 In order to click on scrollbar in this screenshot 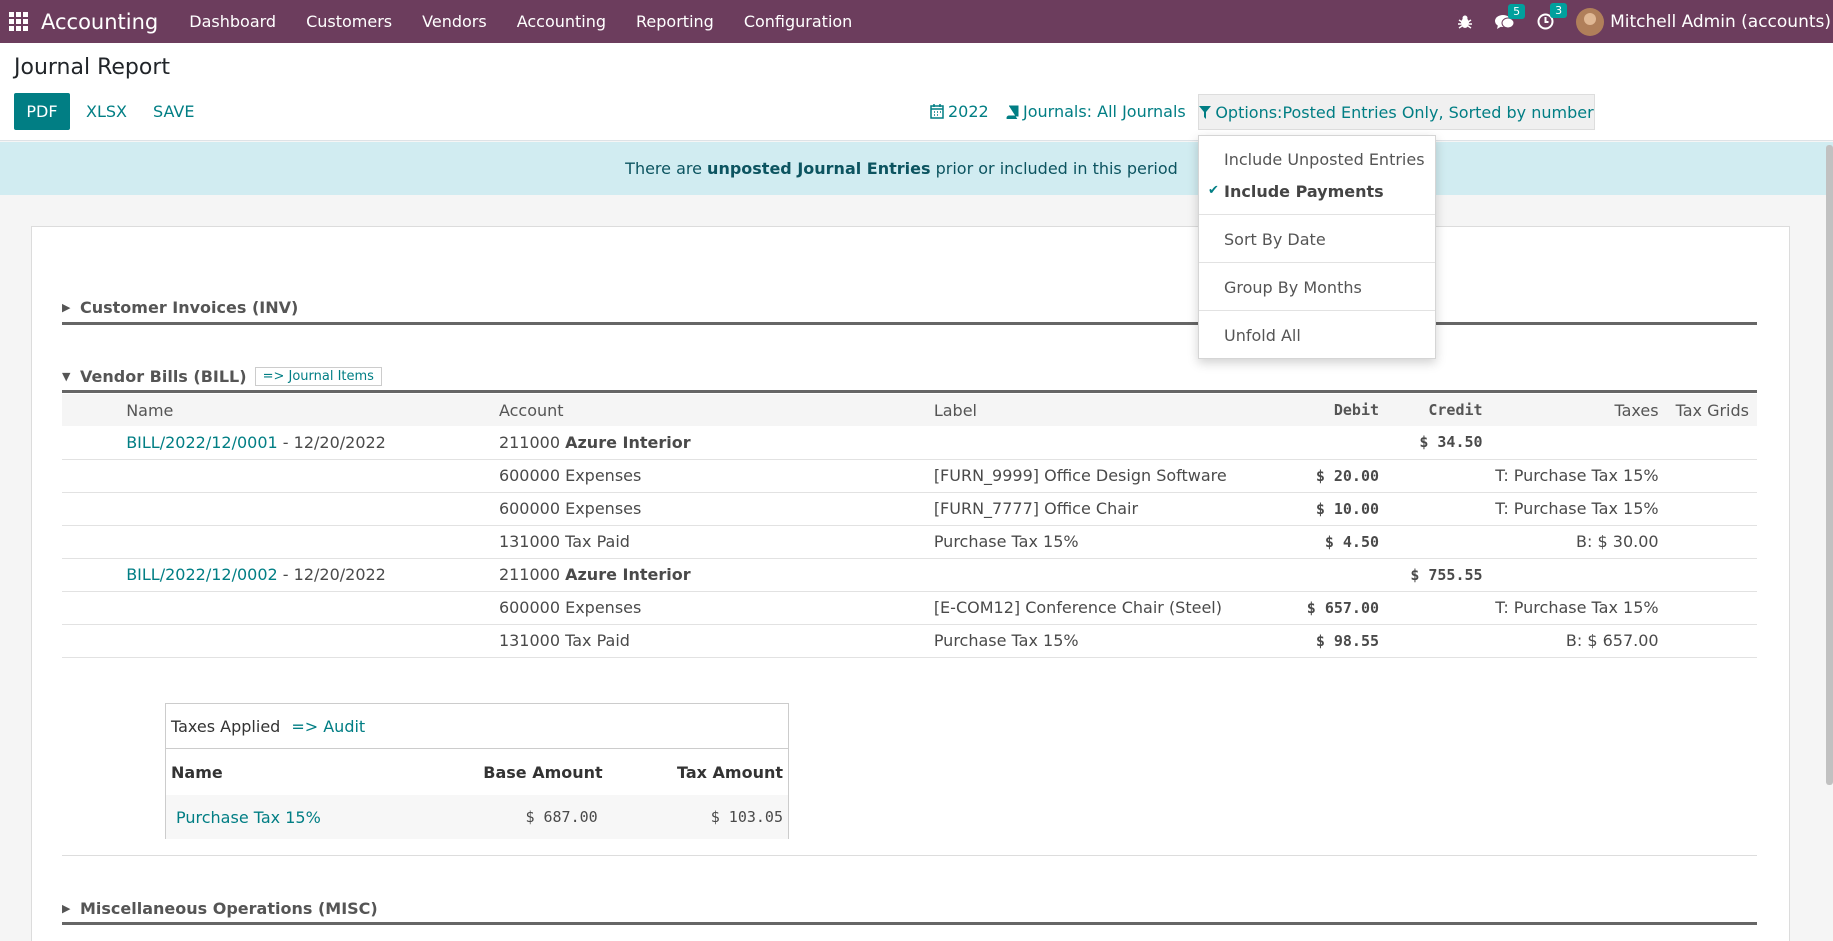, I will do `click(1829, 465)`.